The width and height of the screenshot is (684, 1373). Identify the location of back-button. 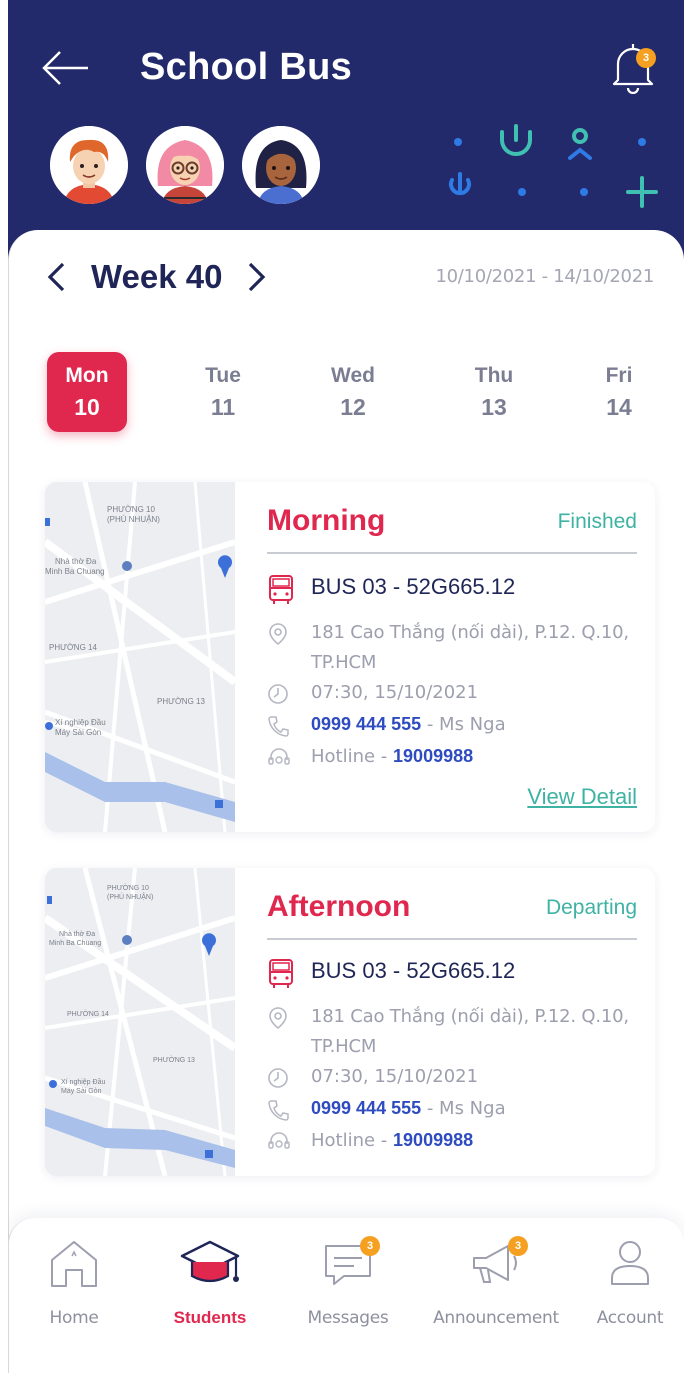
(66, 68).